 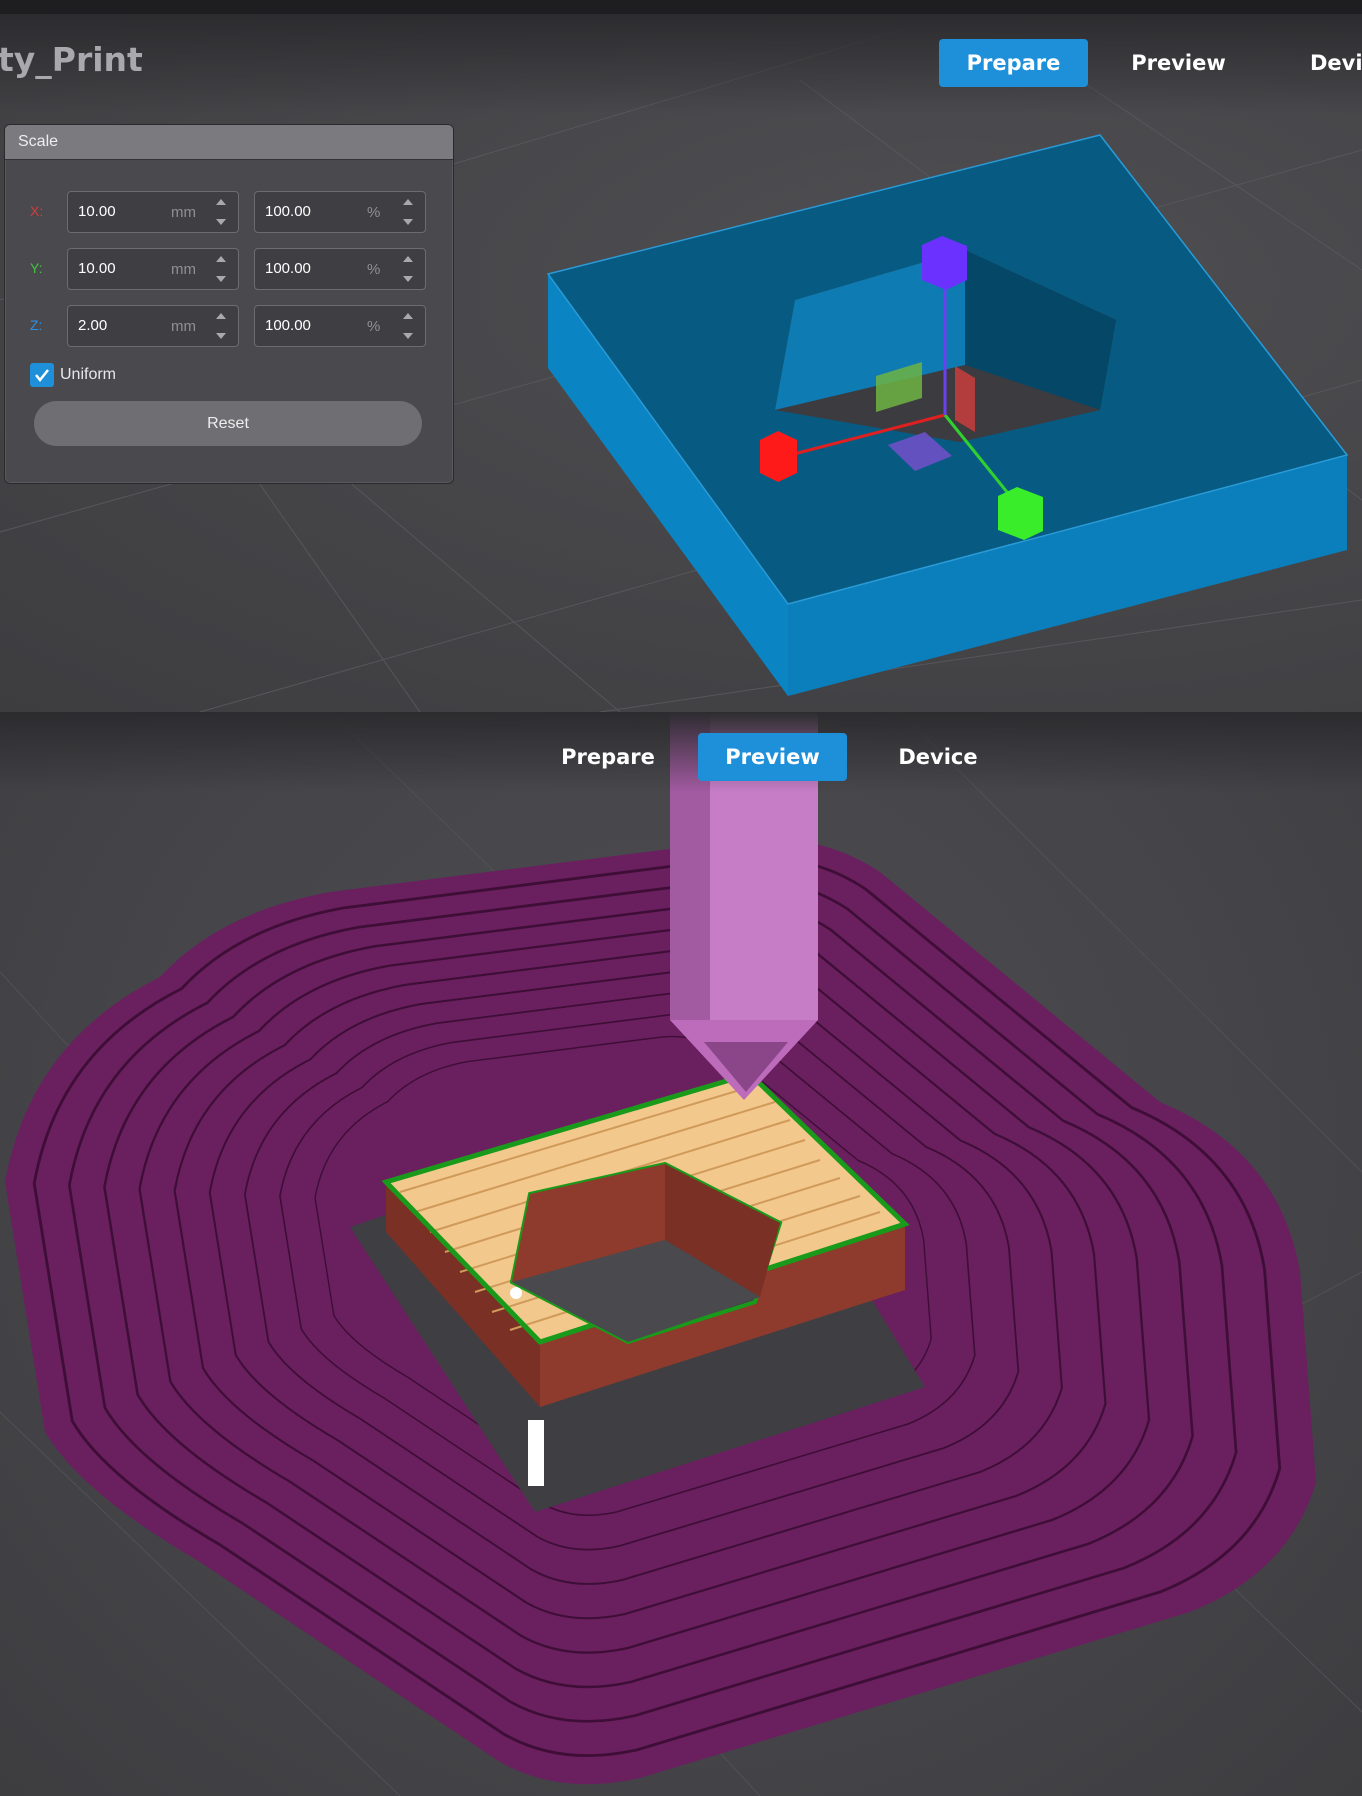 I want to click on menu-bar, so click(x=681, y=7).